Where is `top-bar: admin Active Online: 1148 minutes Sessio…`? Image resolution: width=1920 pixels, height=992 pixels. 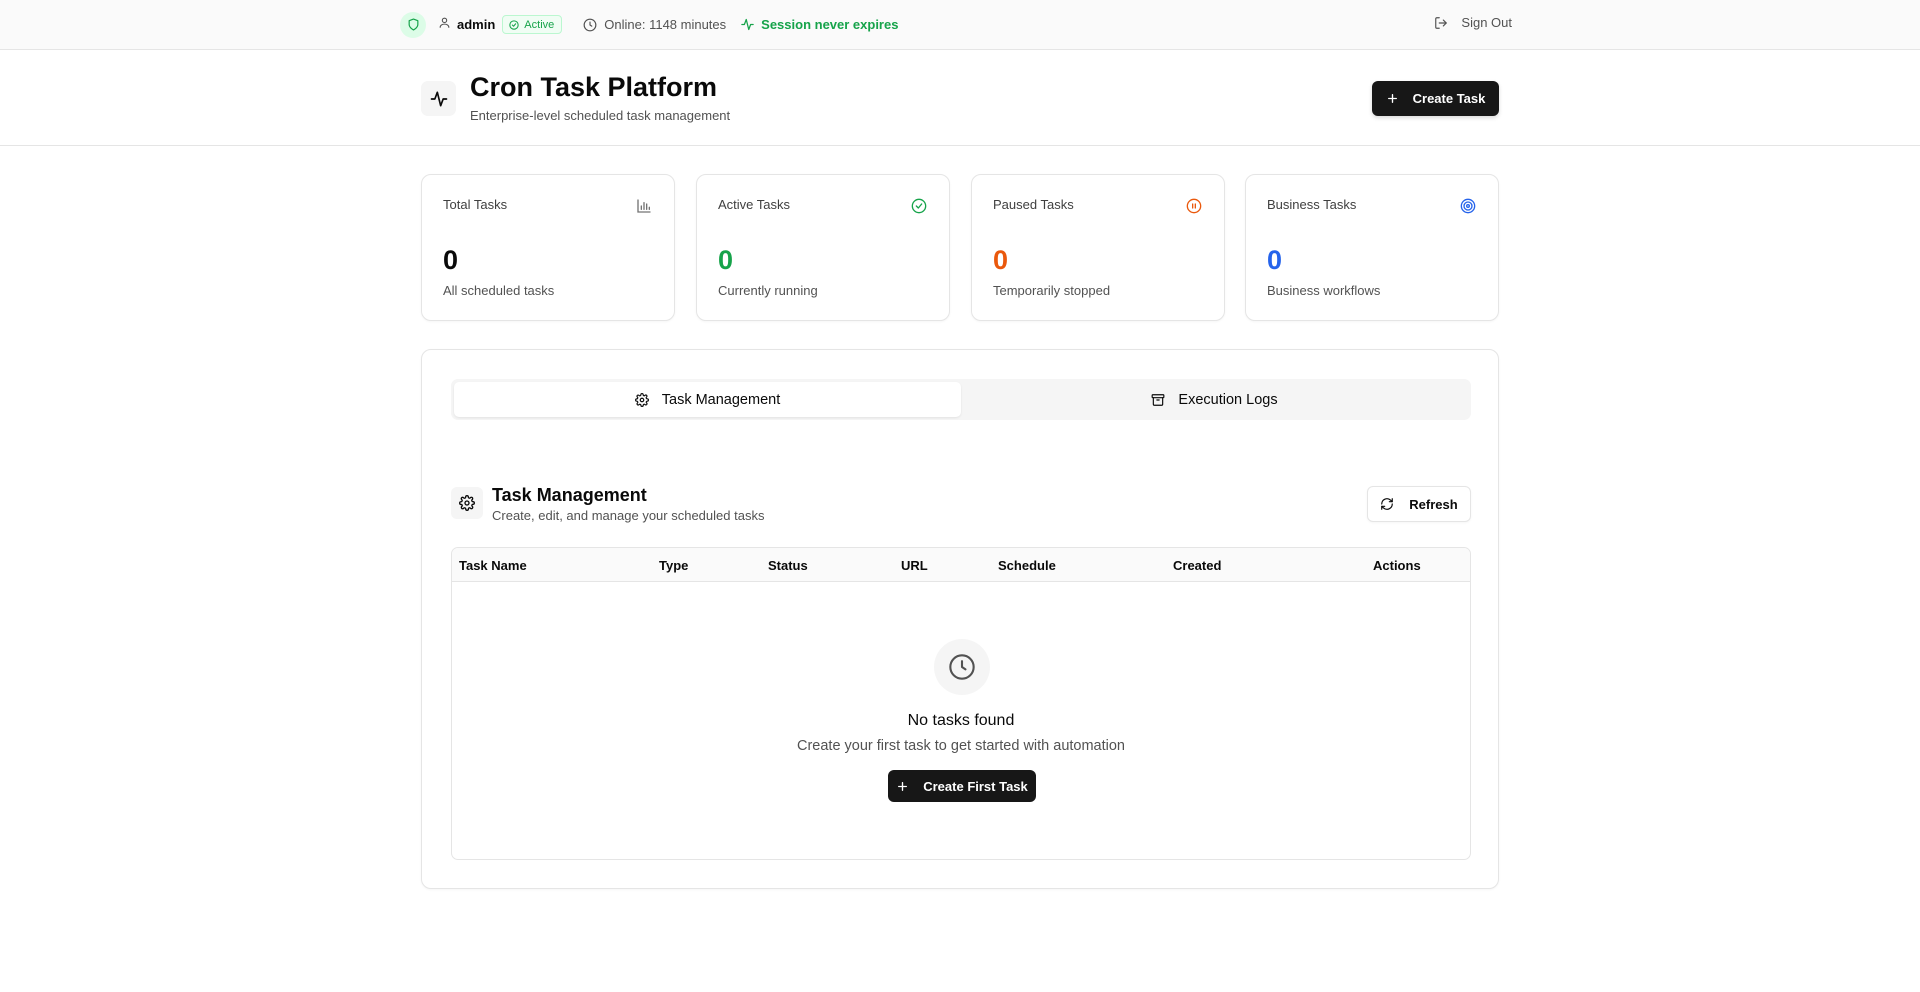 top-bar: admin Active Online: 1148 minutes Sessio… is located at coordinates (960, 25).